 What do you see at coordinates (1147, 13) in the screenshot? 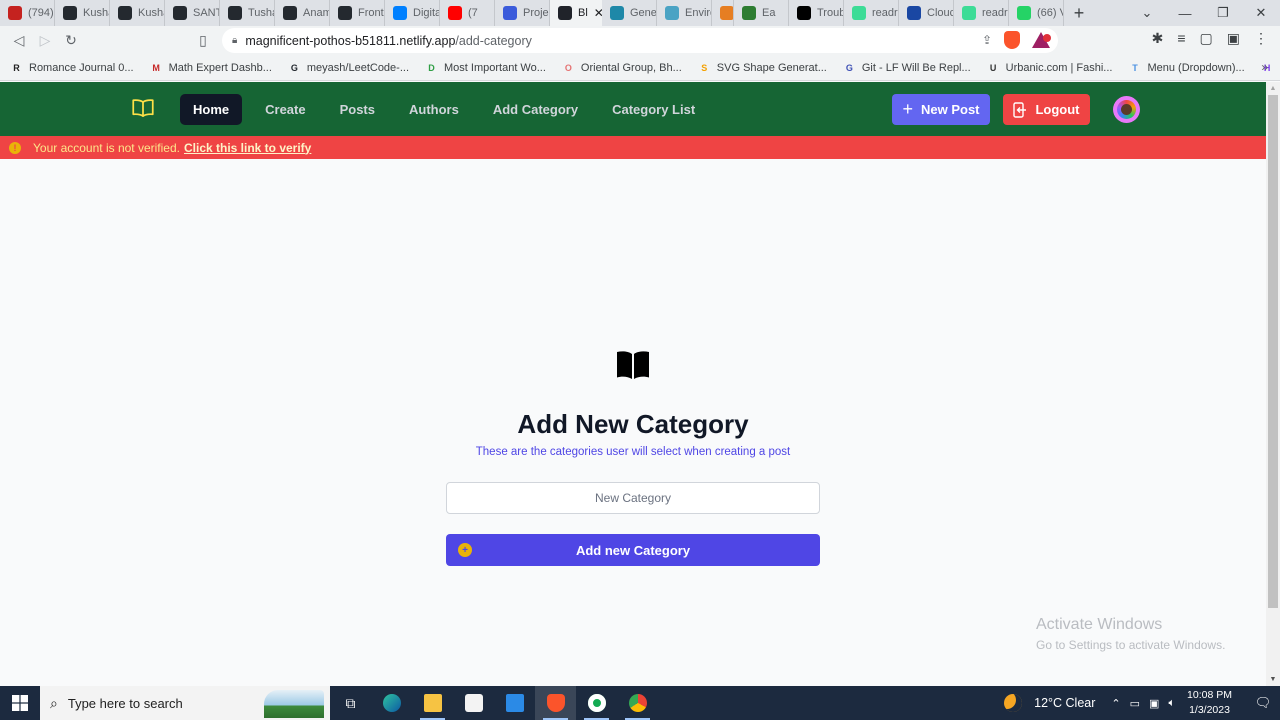
I see `tab-search-icon: ⌄` at bounding box center [1147, 13].